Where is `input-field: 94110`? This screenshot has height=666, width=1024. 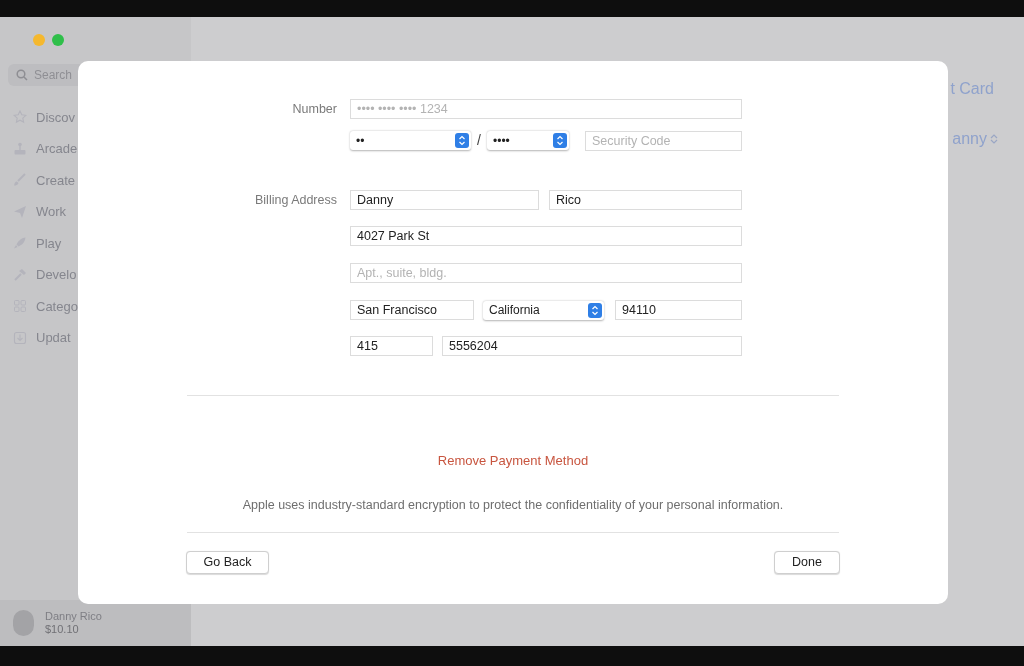
input-field: 94110 is located at coordinates (678, 310).